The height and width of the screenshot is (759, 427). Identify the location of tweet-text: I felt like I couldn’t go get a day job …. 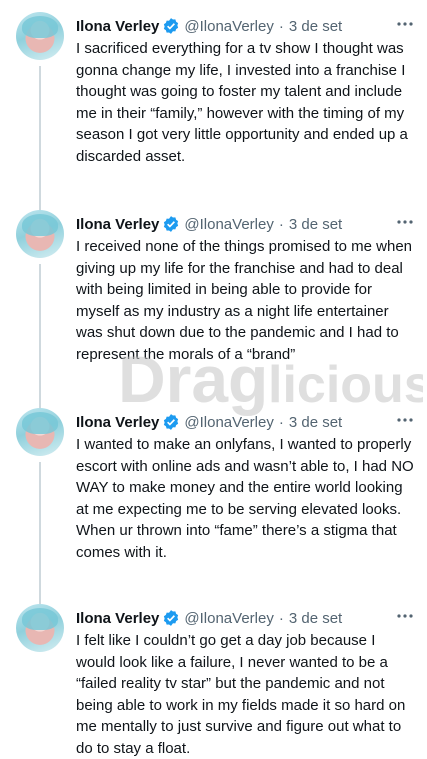
(241, 694).